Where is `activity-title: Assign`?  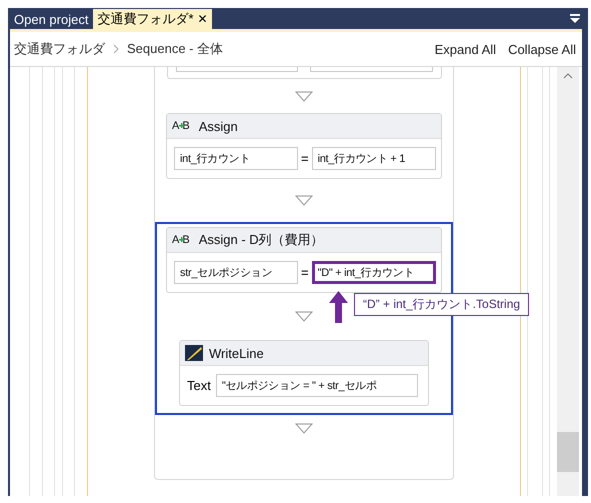
activity-title: Assign is located at coordinates (218, 126).